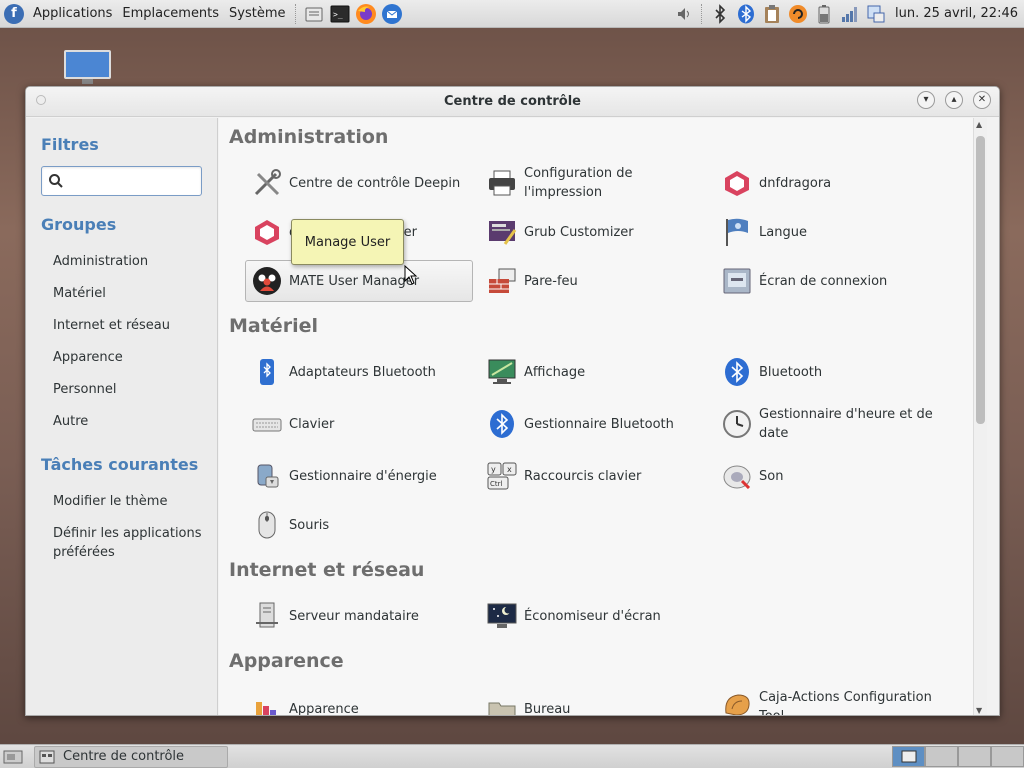 The height and width of the screenshot is (768, 1024). Describe the element at coordinates (359, 424) in the screenshot. I see `item-clavier: Clavier` at that location.